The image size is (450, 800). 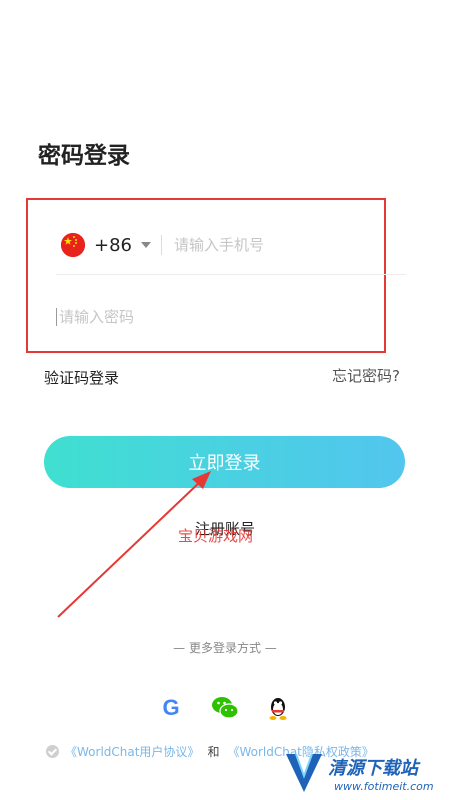 I want to click on site-logo-url: www.fotimeit.com, so click(x=384, y=786).